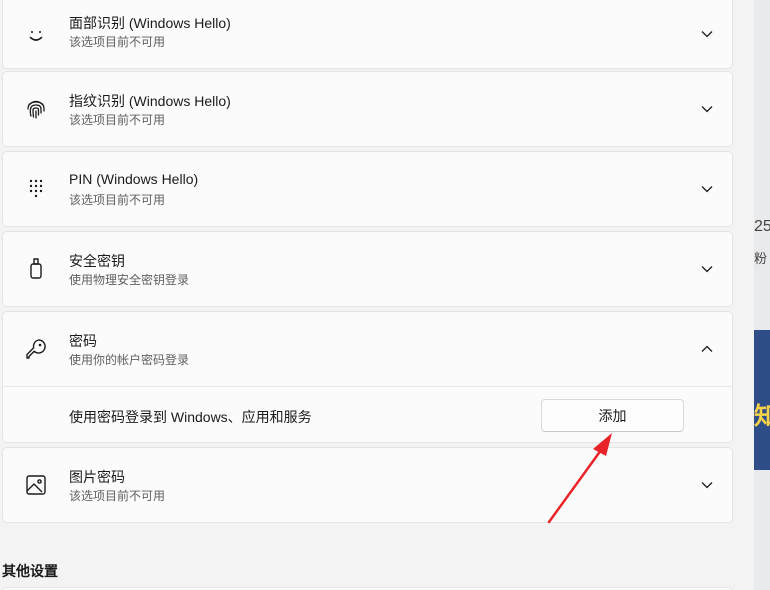  Describe the element at coordinates (150, 23) in the screenshot. I see `option-title: 面部识别 (Windows Hello)` at that location.